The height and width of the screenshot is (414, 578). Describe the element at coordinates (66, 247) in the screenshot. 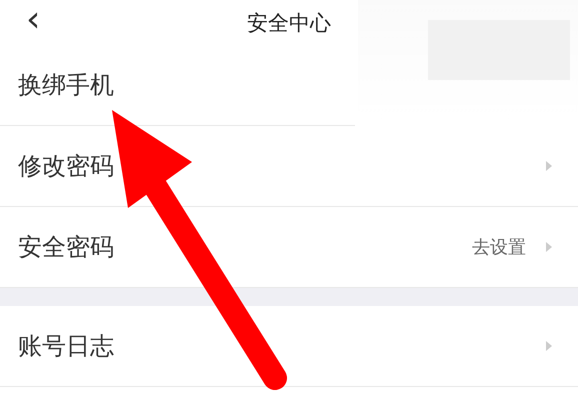

I see `item-label: 安全密码` at that location.